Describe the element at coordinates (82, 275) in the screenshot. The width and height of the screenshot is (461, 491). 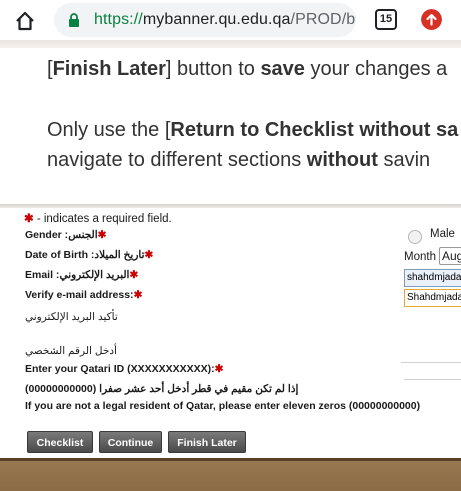
I see `email-label: Email :البريد الإلكتروني✱` at that location.